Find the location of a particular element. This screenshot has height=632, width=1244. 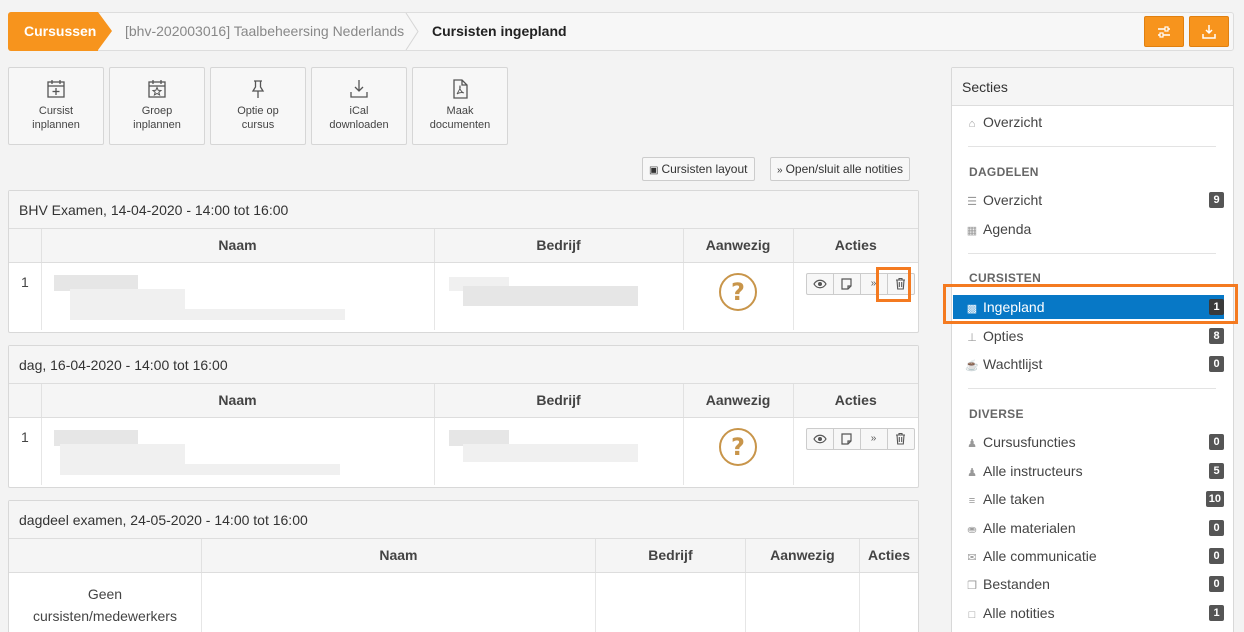

ical-downloaden-button: iCal downloaden is located at coordinates (359, 106).